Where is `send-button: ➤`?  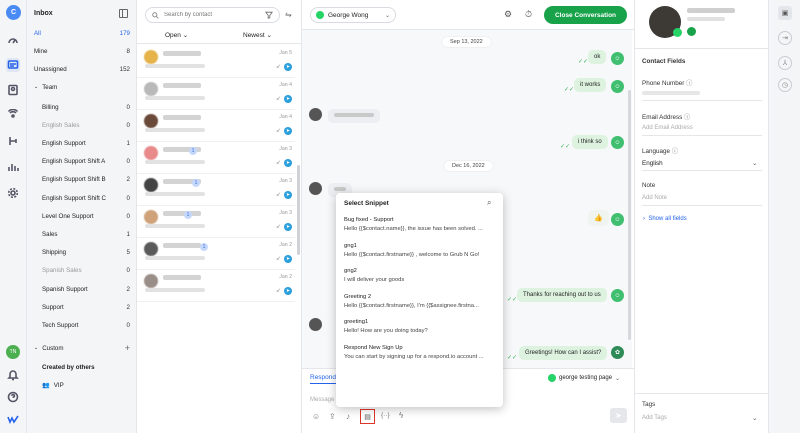
send-button: ➤ is located at coordinates (618, 415).